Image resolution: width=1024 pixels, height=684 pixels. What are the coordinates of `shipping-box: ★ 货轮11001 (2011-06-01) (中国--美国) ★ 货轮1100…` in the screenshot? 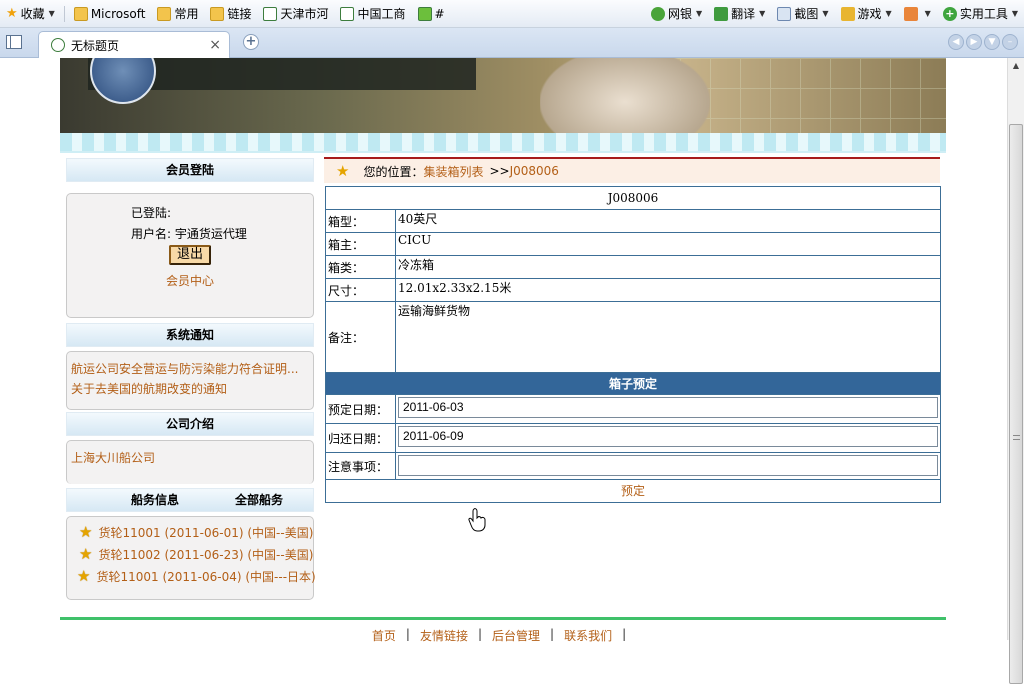 It's located at (191, 558).